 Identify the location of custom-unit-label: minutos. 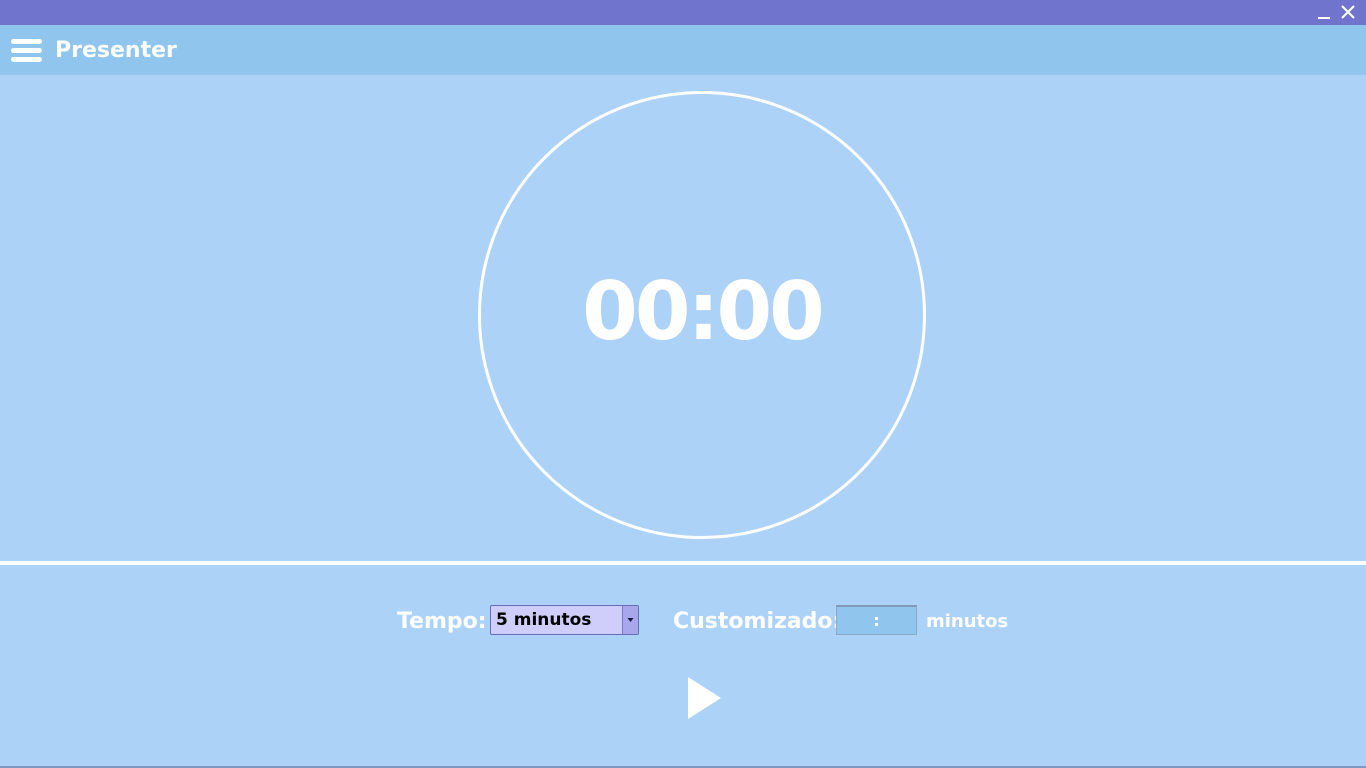
(967, 621).